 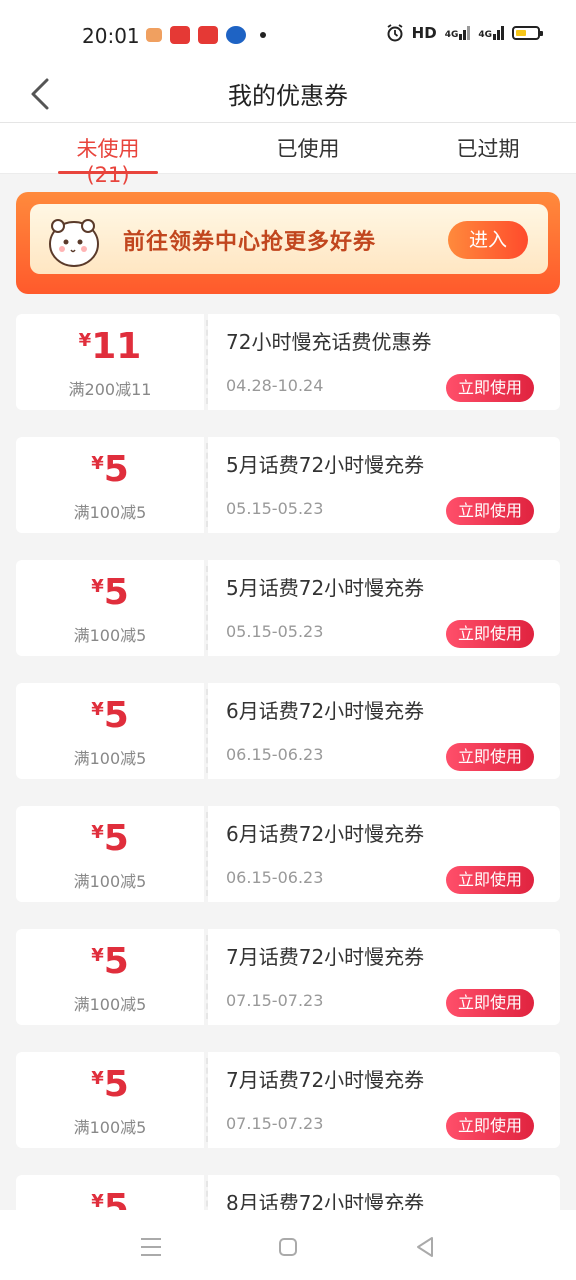 What do you see at coordinates (263, 35) in the screenshot?
I see `more-notifications-dot-icon` at bounding box center [263, 35].